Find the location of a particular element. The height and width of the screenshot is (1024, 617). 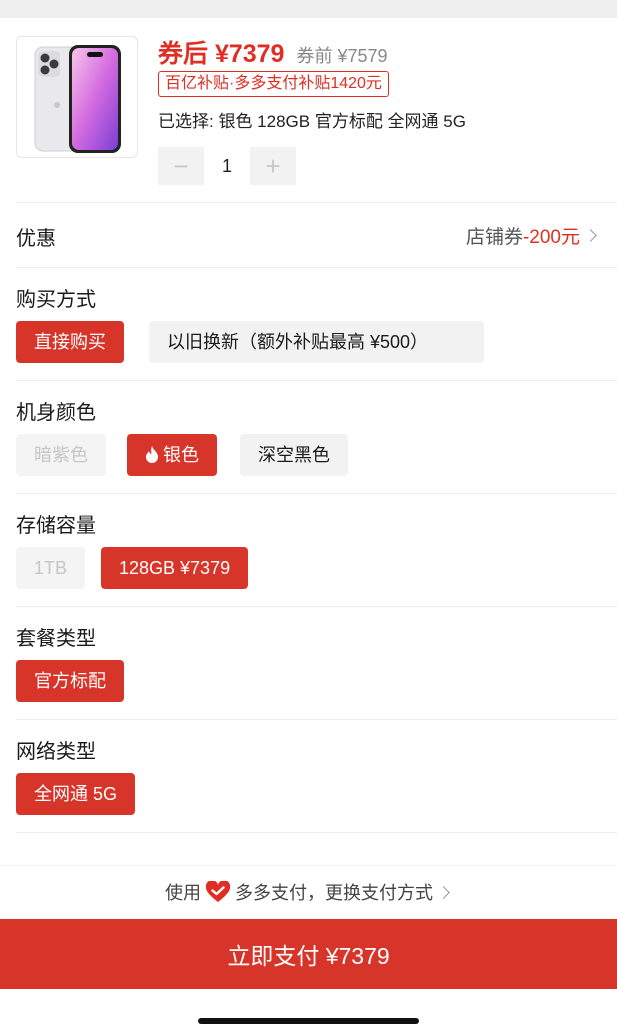

store-coupon-selector: 店铺券 -200元 is located at coordinates (532, 235).